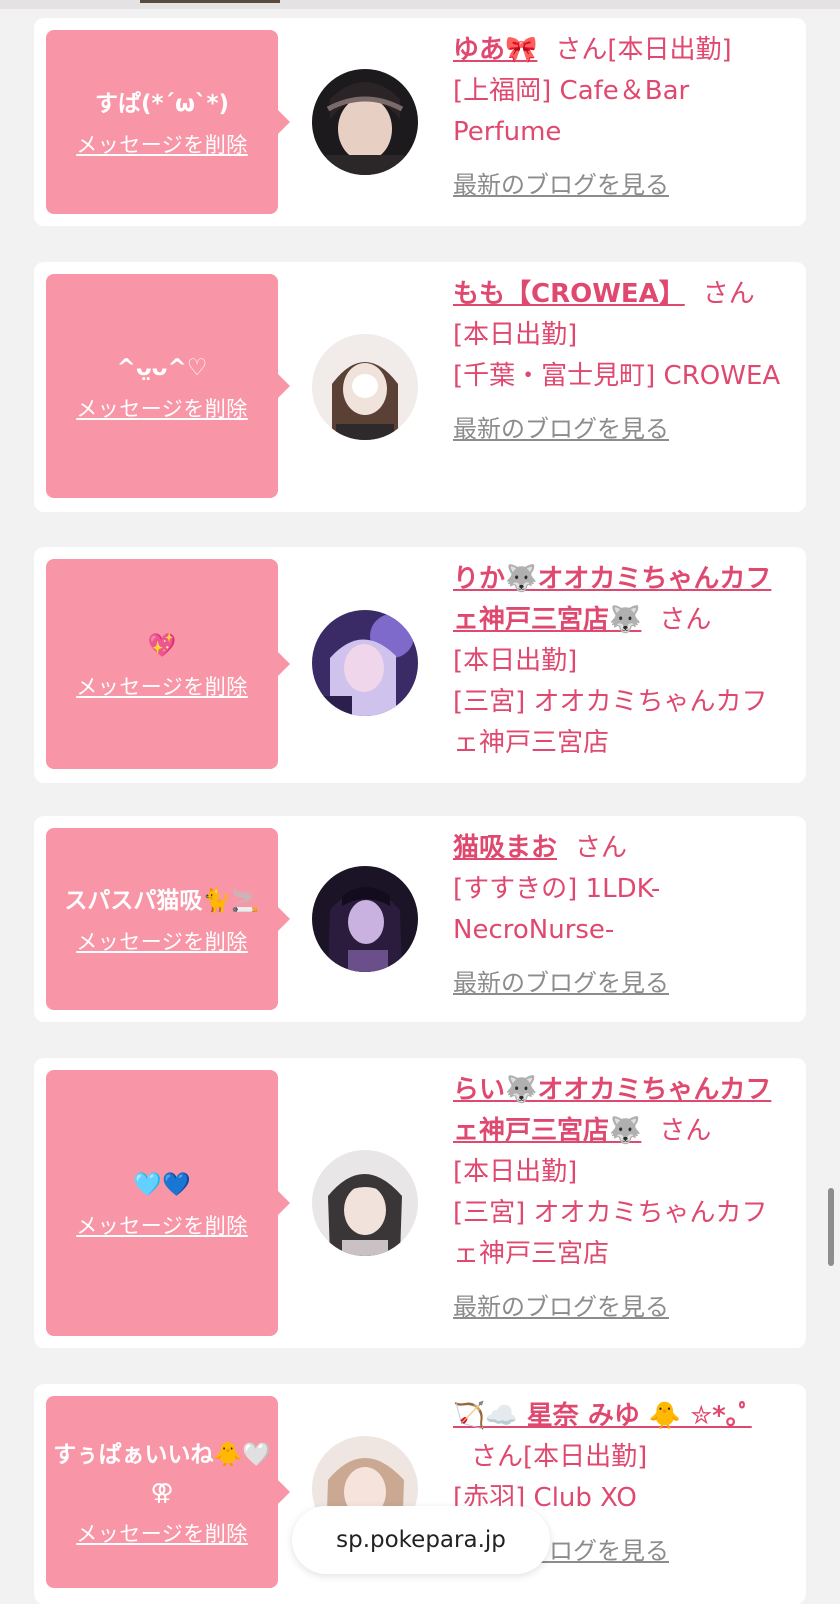  I want to click on cast-name-link: 猫吸まお, so click(505, 848).